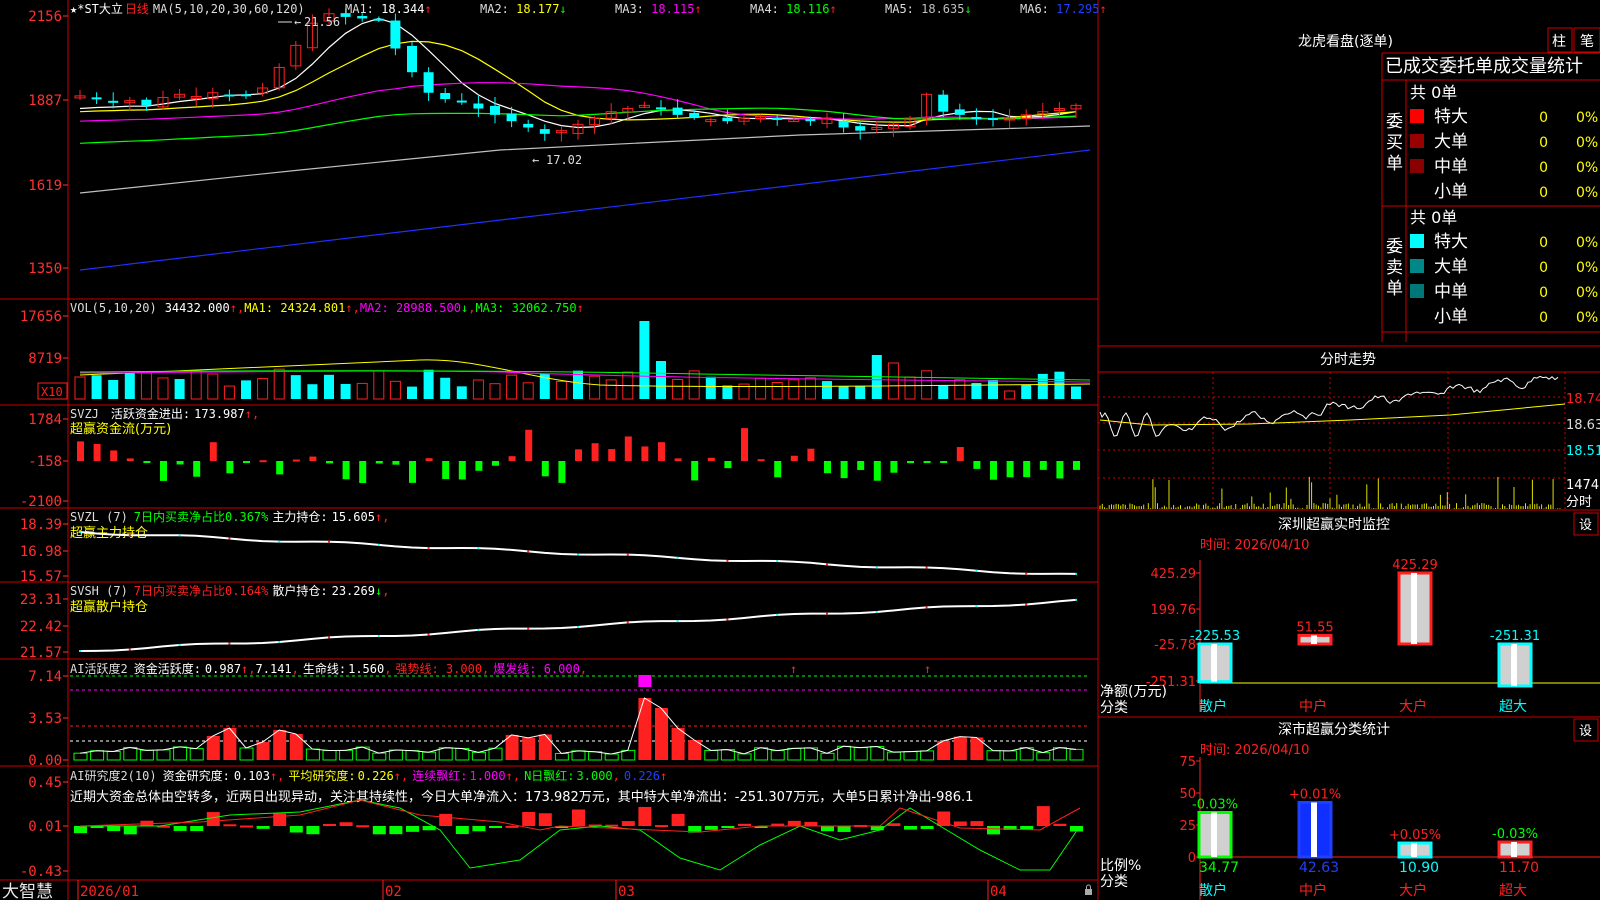 The width and height of the screenshot is (1600, 900). I want to click on sz-monitor-category: 超大, so click(1513, 707).